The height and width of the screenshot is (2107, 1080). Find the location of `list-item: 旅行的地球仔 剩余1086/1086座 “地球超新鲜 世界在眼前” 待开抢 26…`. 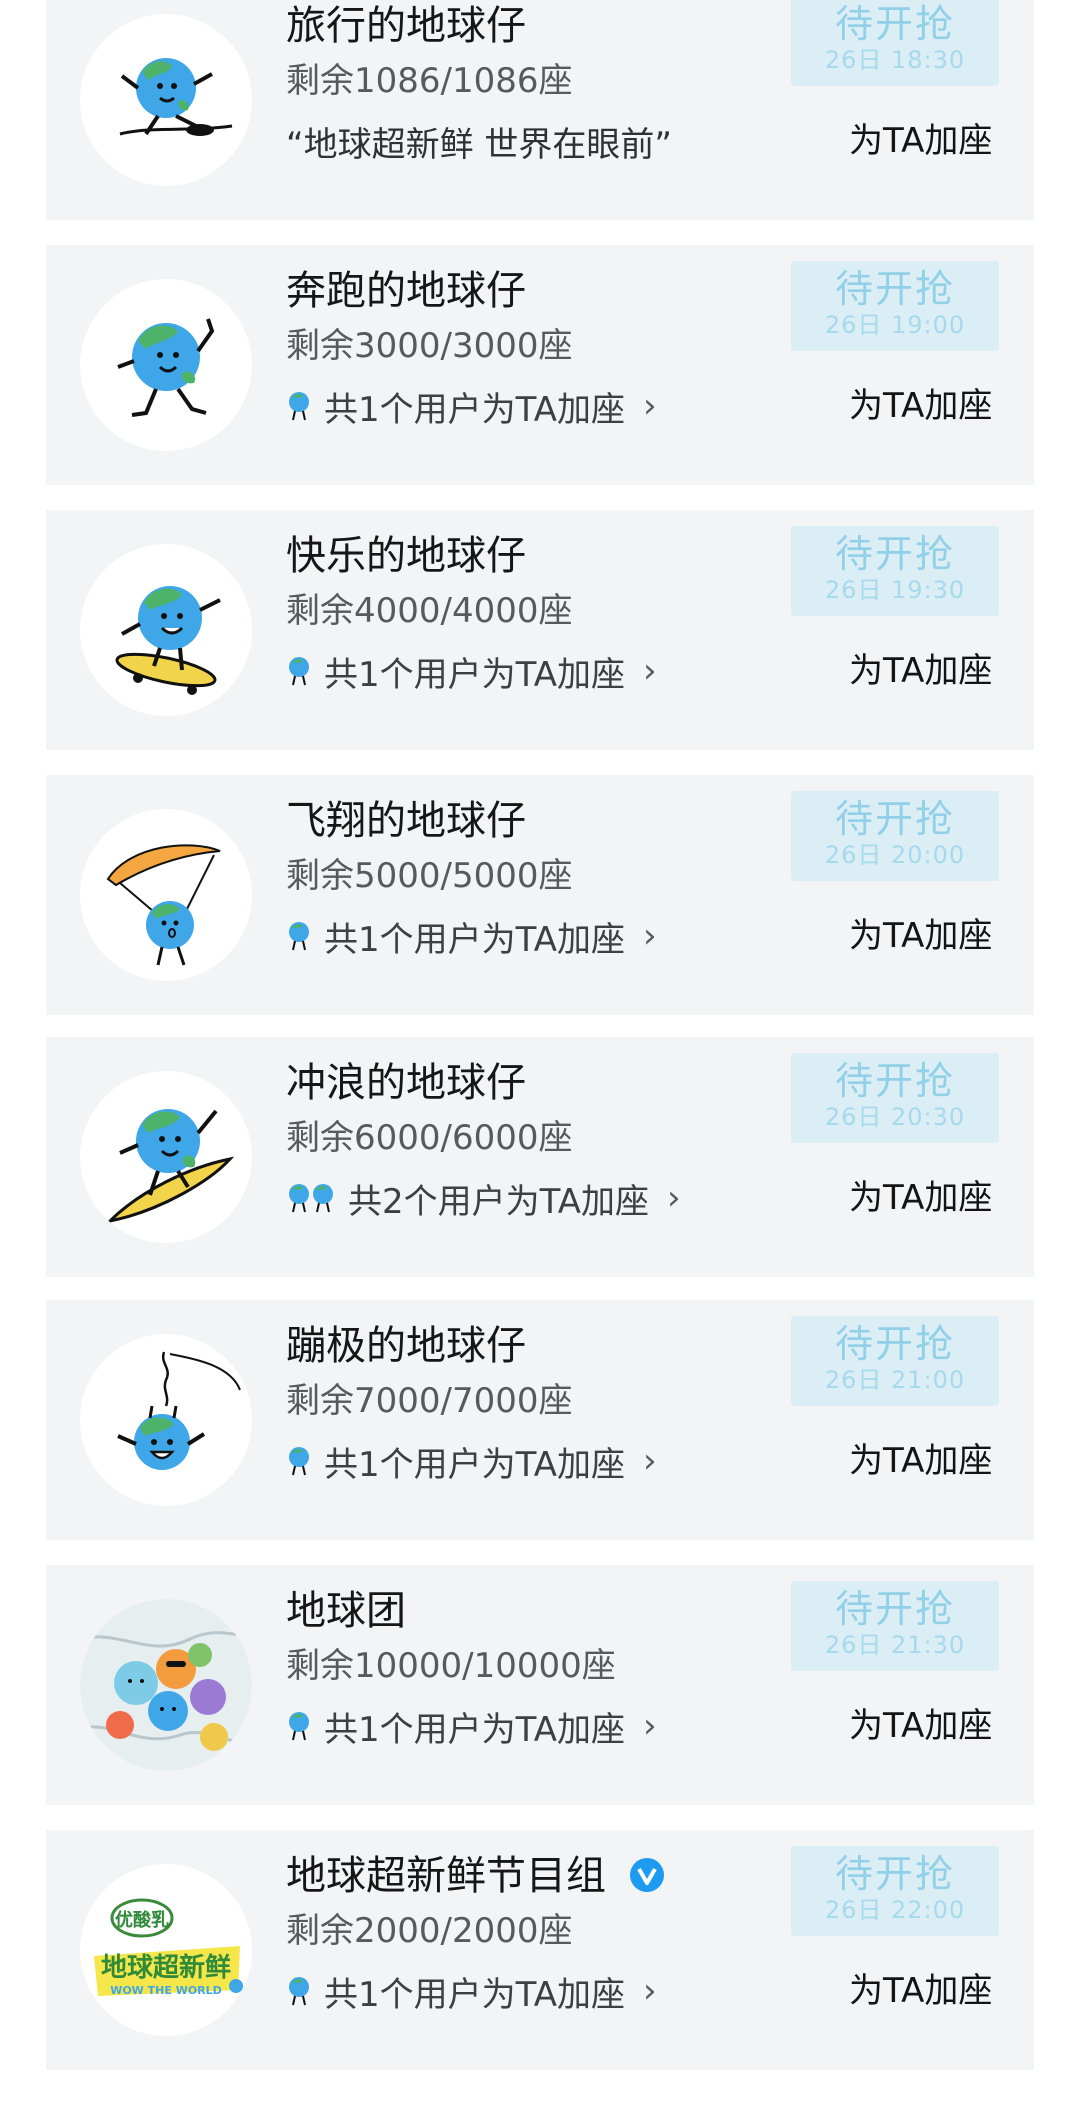

list-item: 旅行的地球仔 剩余1086/1086座 “地球超新鲜 世界在眼前” 待开抢 26… is located at coordinates (540, 110).